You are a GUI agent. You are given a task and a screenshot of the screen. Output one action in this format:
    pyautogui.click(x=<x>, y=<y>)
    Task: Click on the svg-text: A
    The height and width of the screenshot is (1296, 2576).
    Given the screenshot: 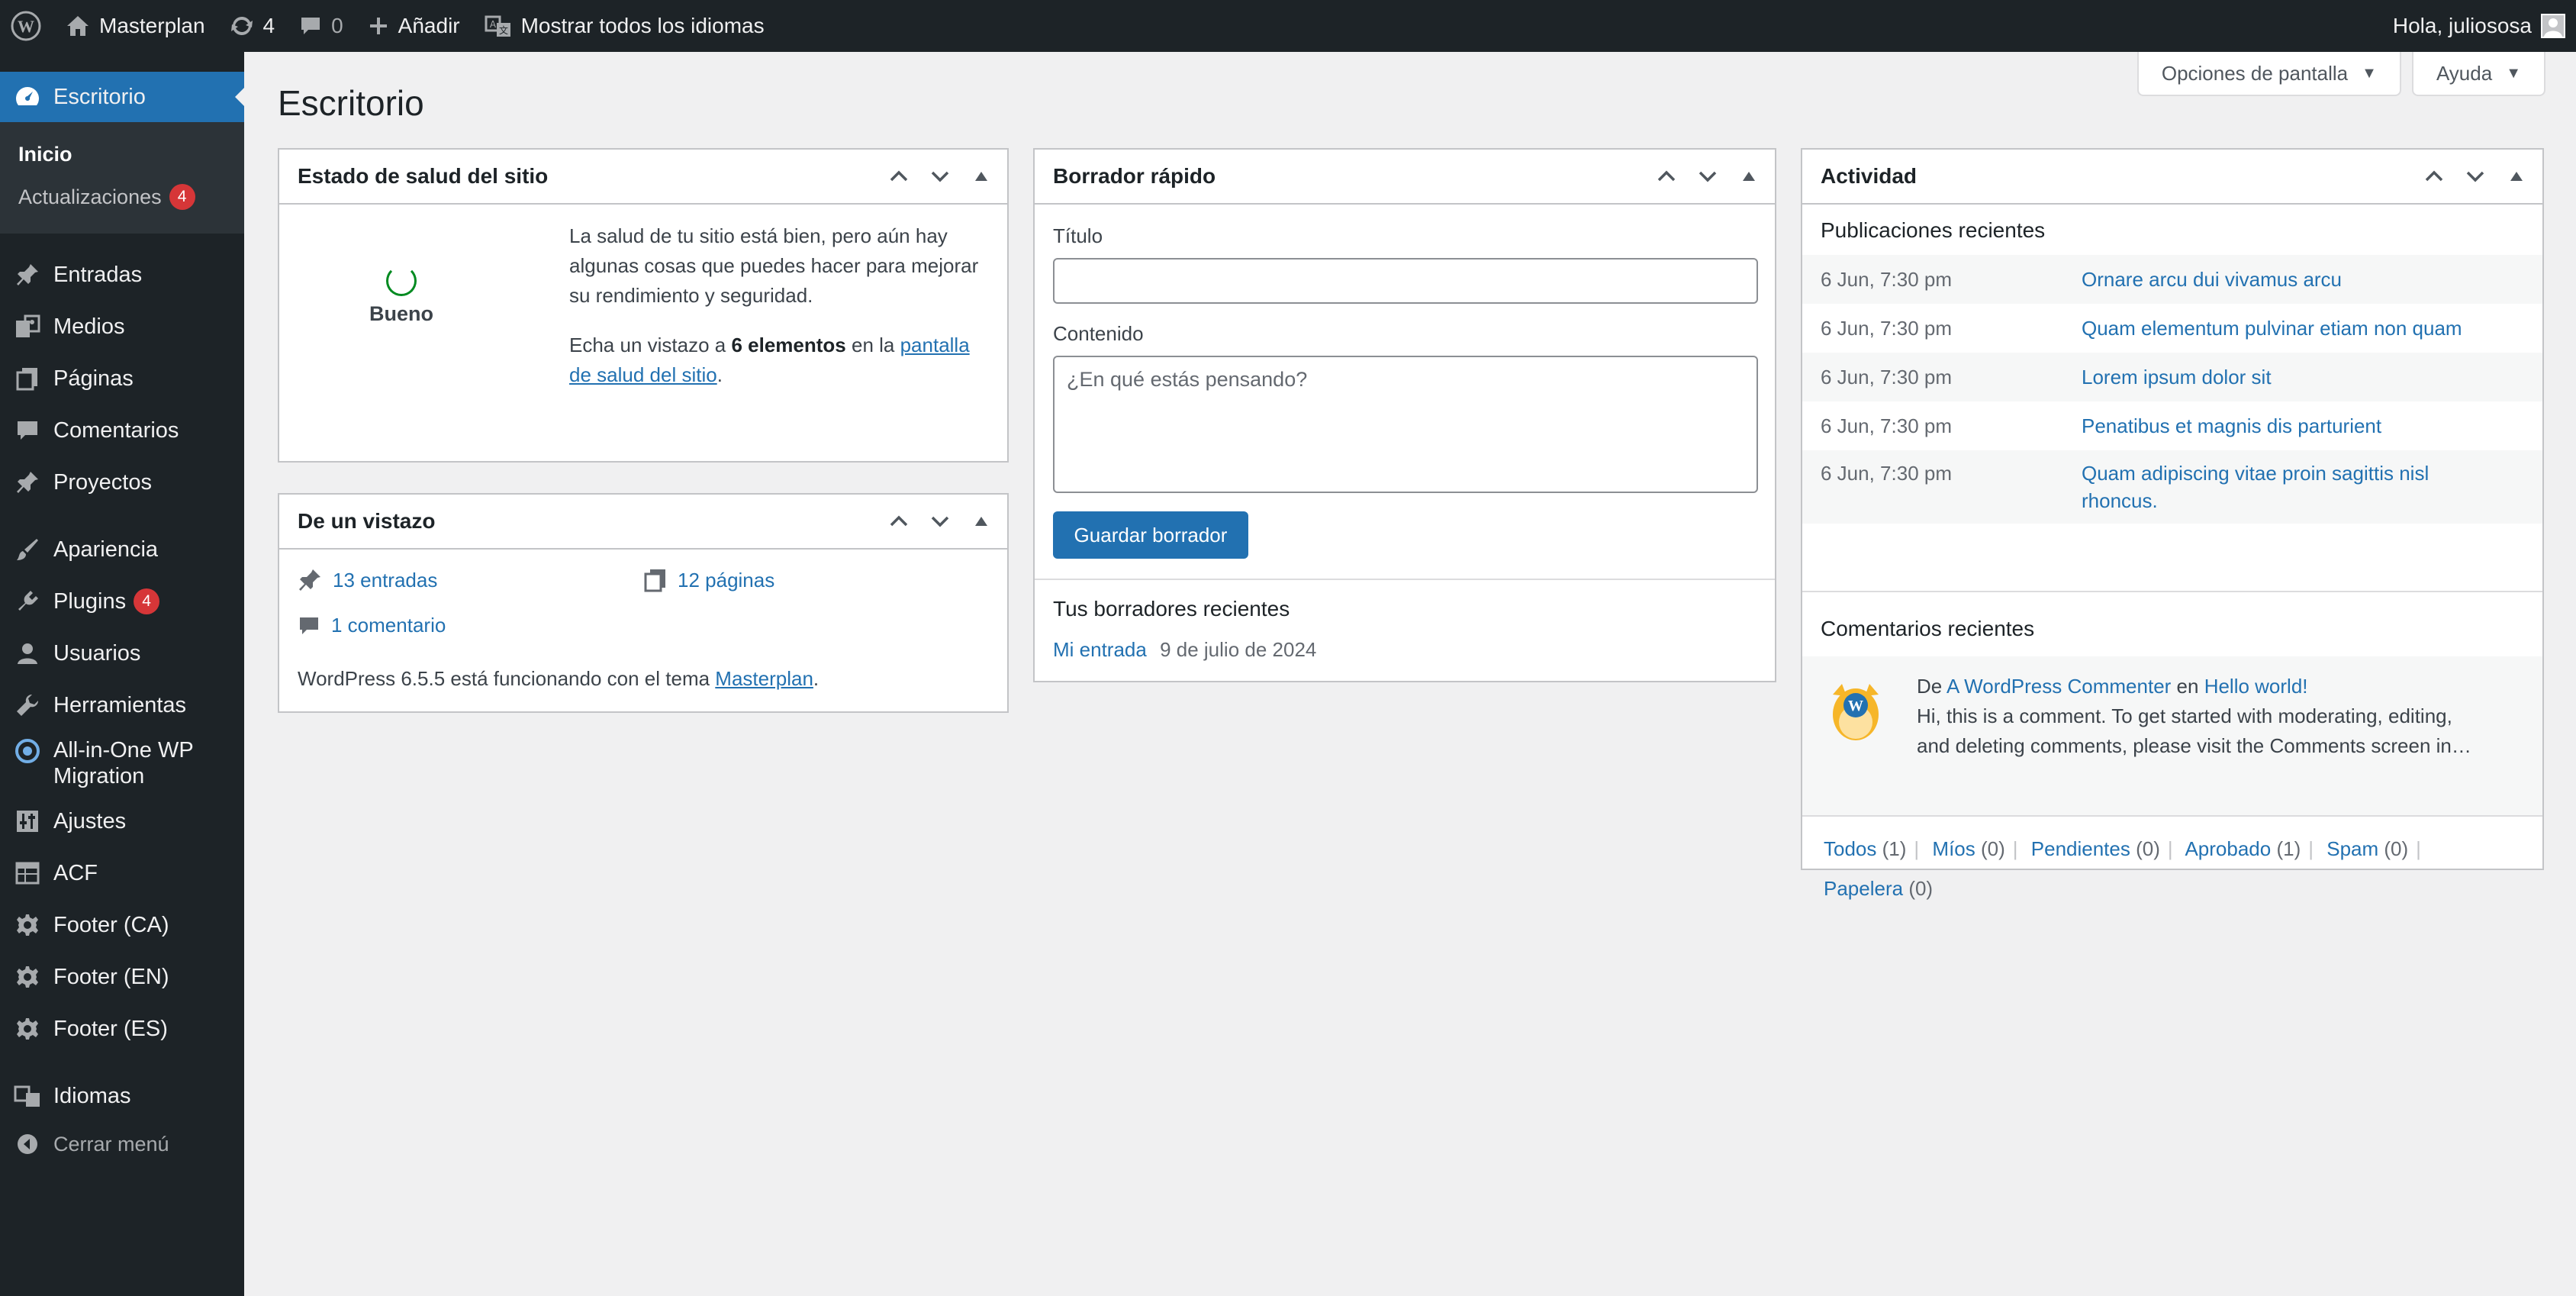 What is the action you would take?
    pyautogui.click(x=493, y=24)
    